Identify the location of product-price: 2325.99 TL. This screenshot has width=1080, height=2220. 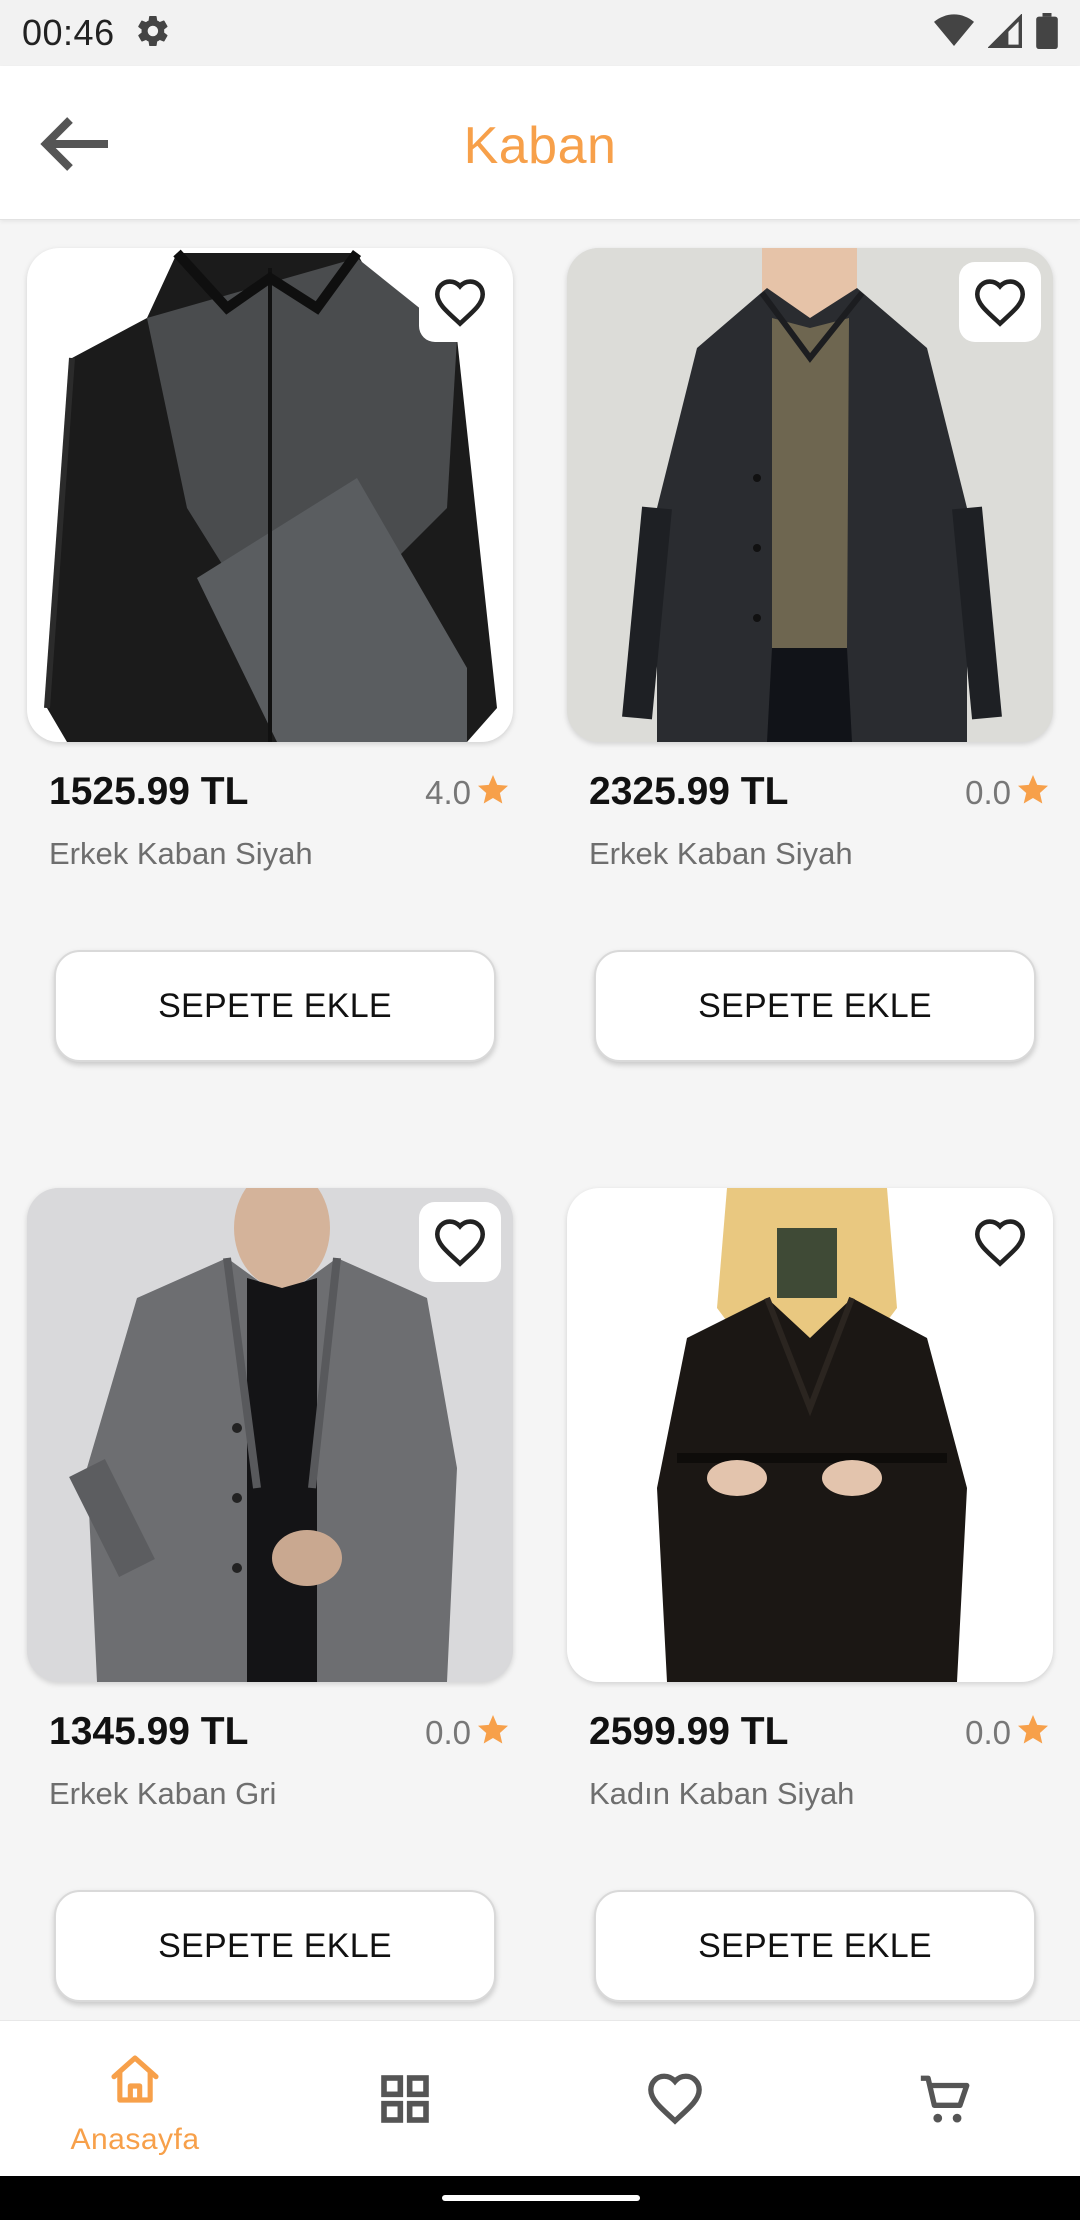
(689, 791).